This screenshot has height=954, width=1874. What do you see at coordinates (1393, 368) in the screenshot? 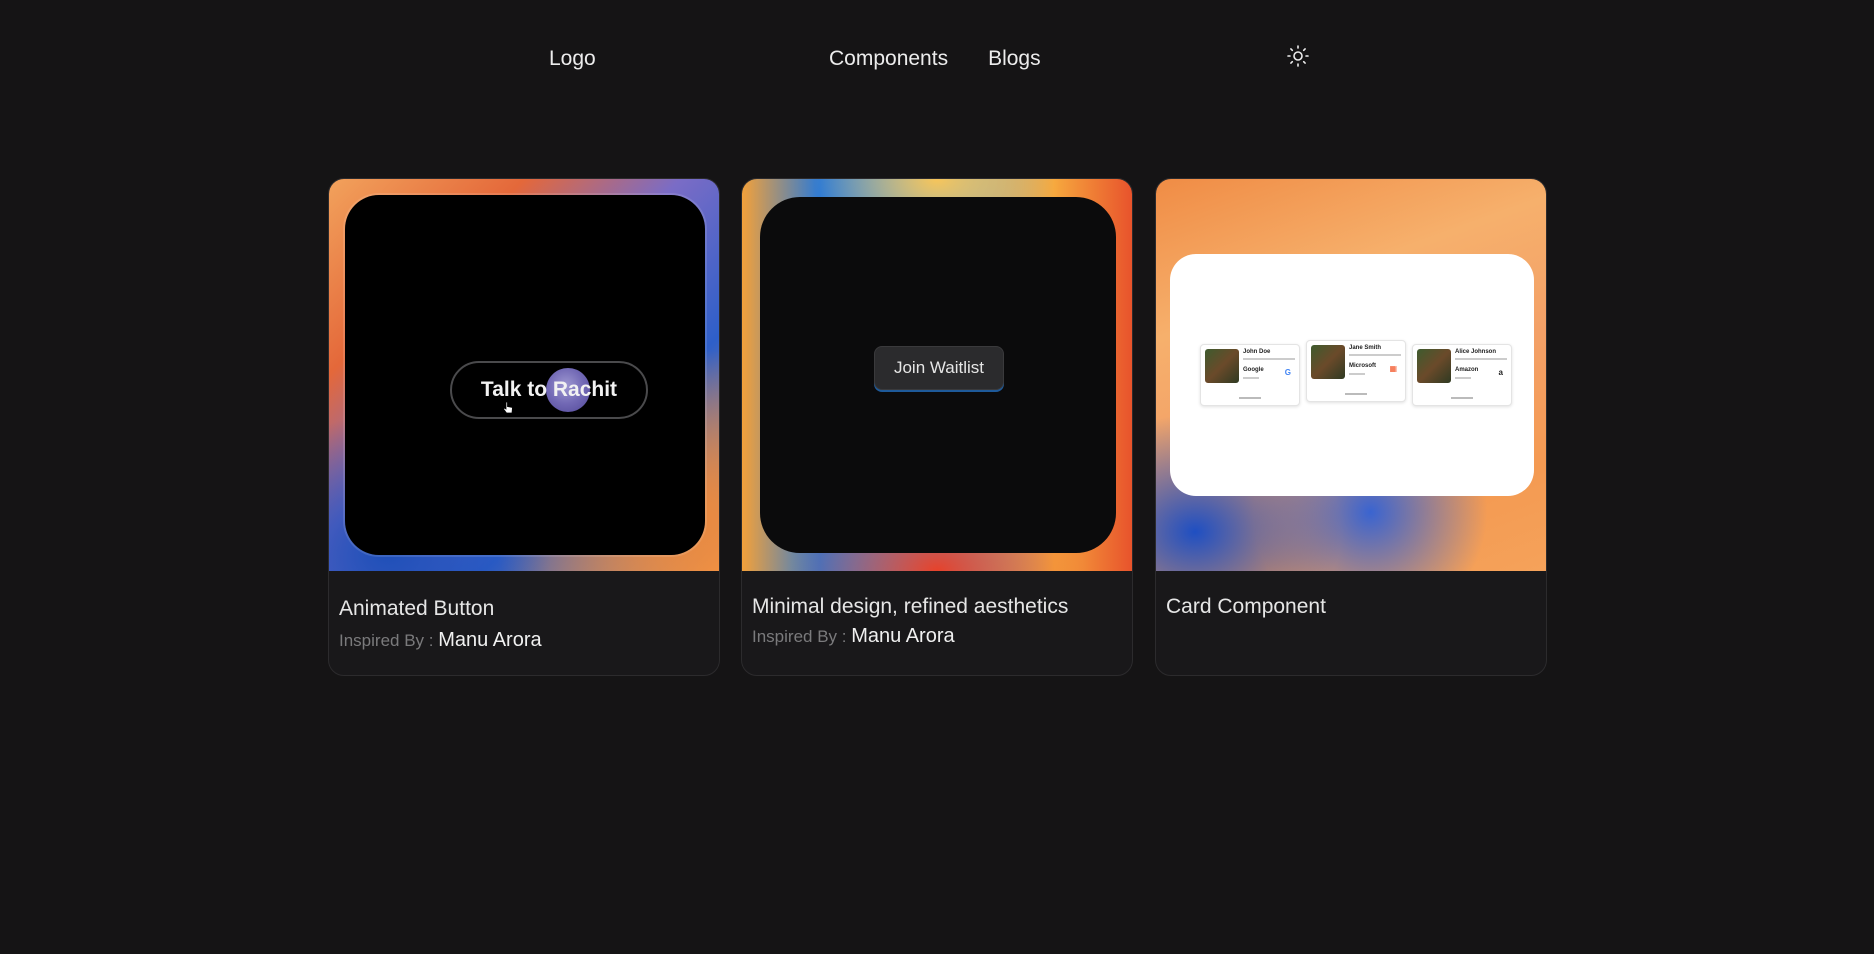
I see `microsoft-logo-icon: ▦` at bounding box center [1393, 368].